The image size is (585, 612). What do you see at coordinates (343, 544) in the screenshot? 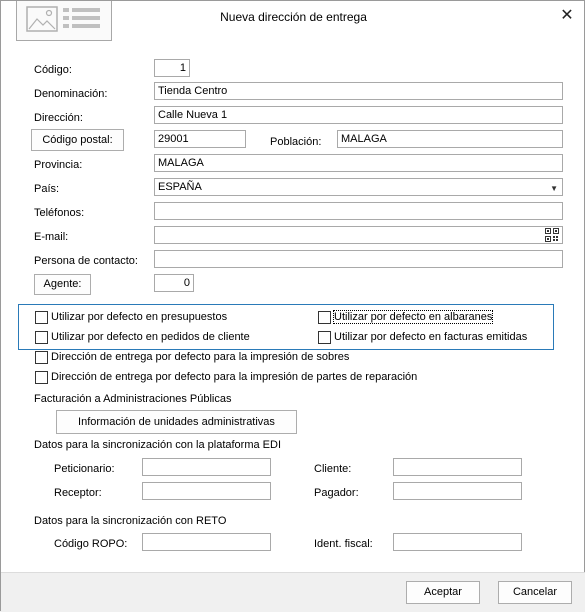
I see `ident-fiscal-label: Ident. fiscal:` at bounding box center [343, 544].